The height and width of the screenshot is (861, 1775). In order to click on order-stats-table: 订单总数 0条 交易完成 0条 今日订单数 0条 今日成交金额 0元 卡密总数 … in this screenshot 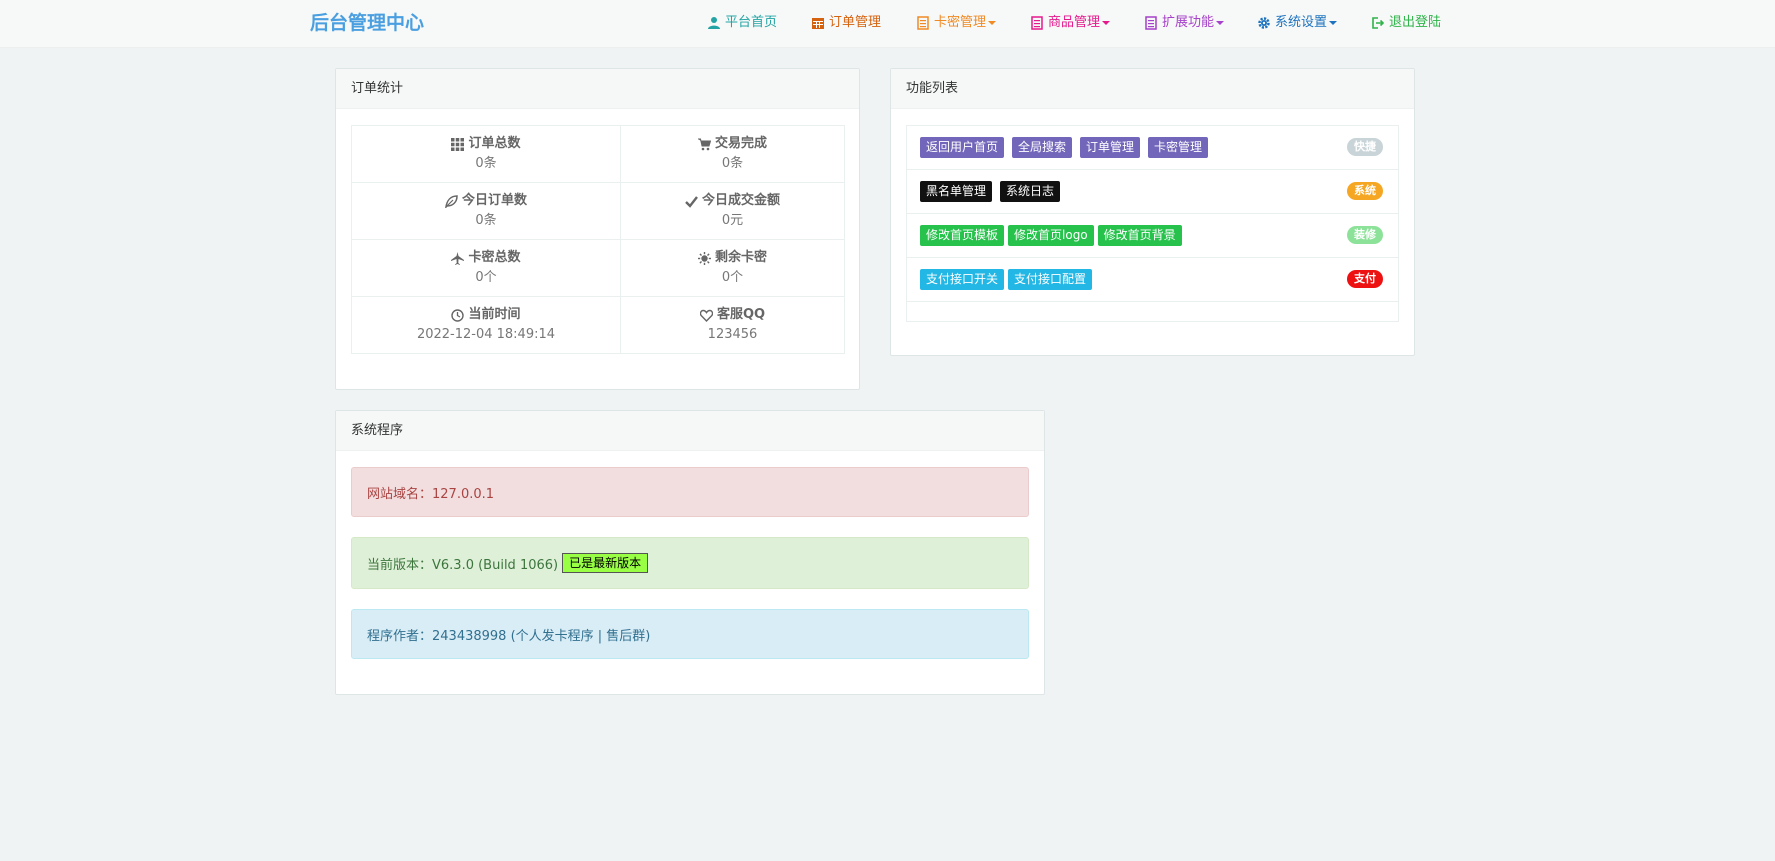, I will do `click(598, 239)`.